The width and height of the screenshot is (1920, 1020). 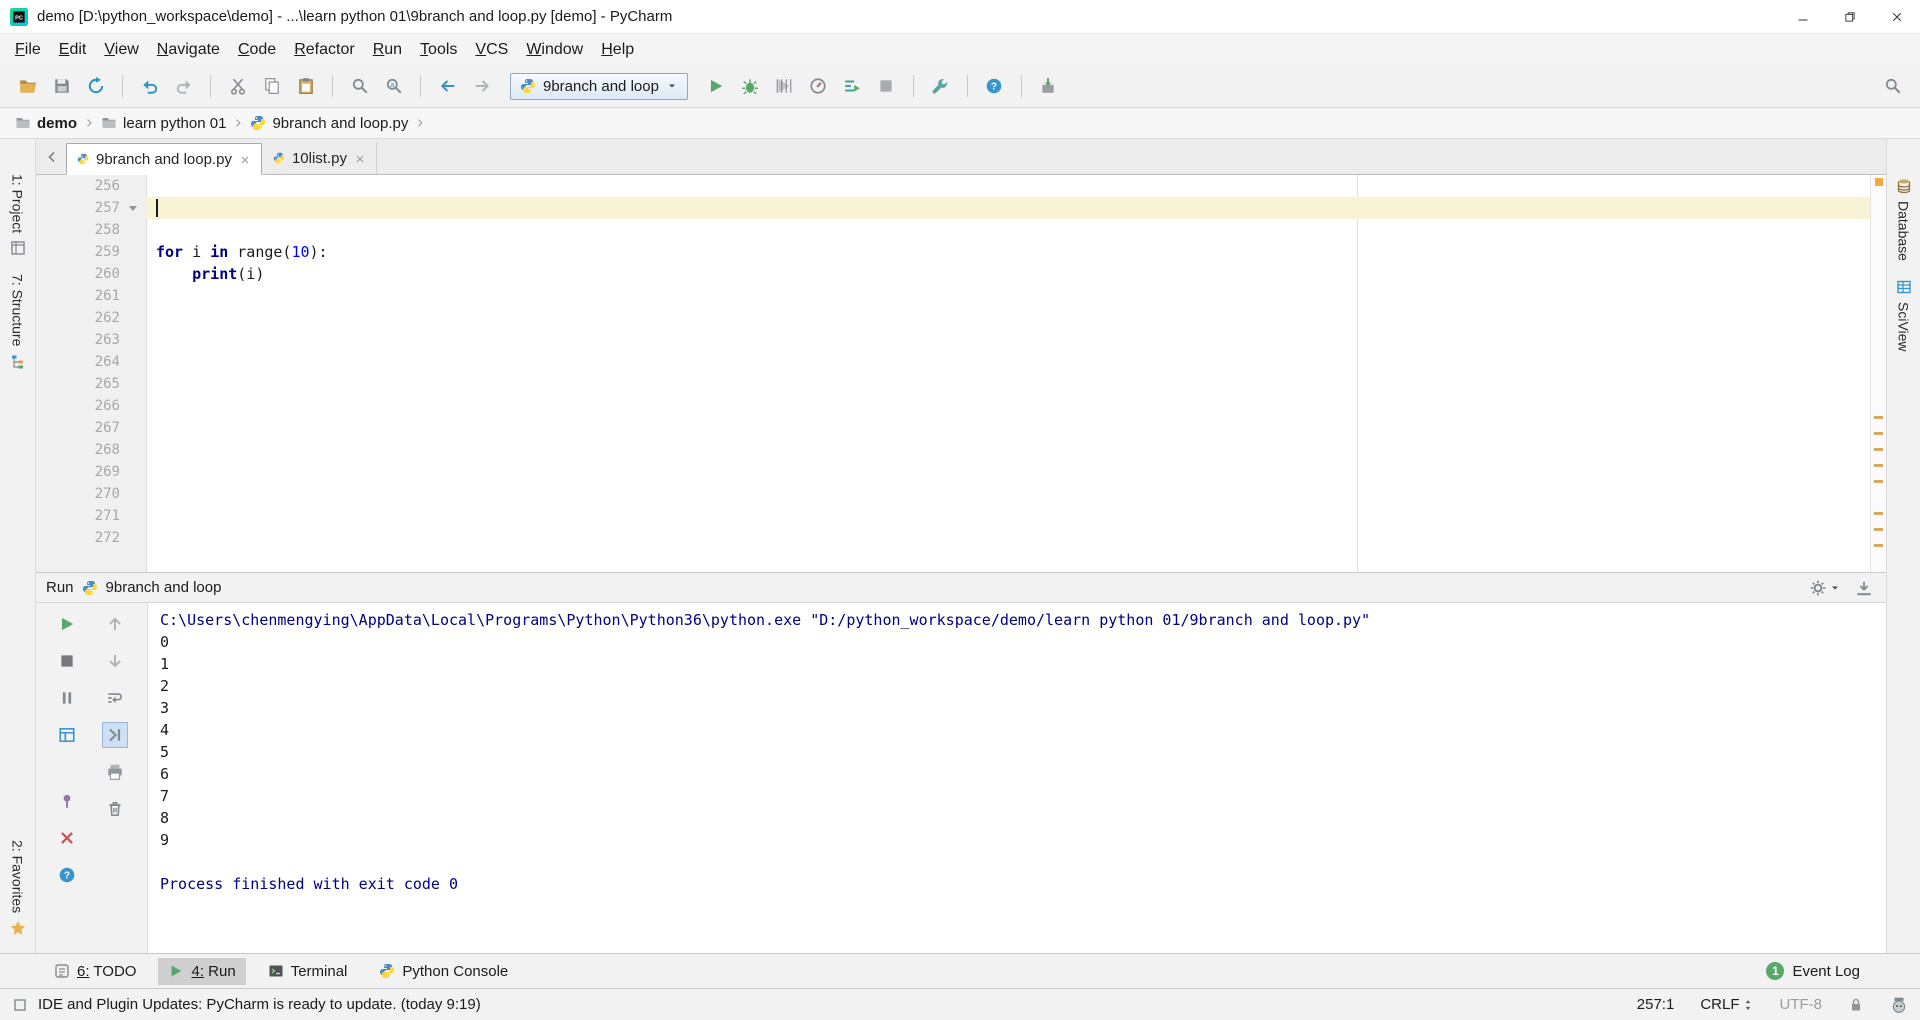 What do you see at coordinates (961, 252) in the screenshot?
I see `editor-line-259: 259 for i in range(10):` at bounding box center [961, 252].